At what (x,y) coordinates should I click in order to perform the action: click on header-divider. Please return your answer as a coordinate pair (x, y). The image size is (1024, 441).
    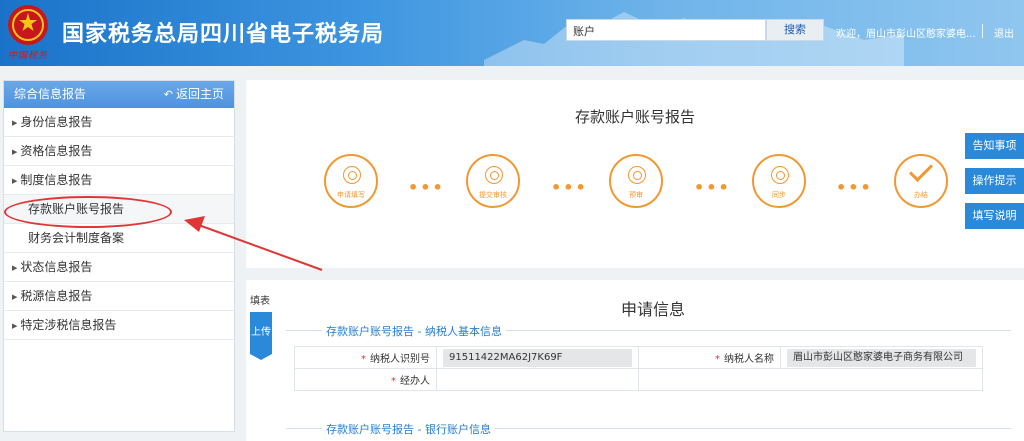
    Looking at the image, I should click on (982, 31).